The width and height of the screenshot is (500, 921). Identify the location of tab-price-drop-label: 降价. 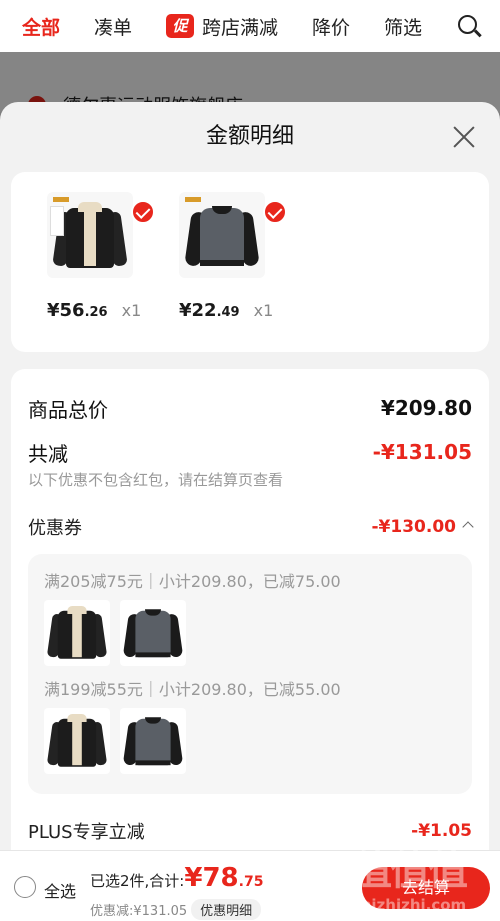
(330, 27).